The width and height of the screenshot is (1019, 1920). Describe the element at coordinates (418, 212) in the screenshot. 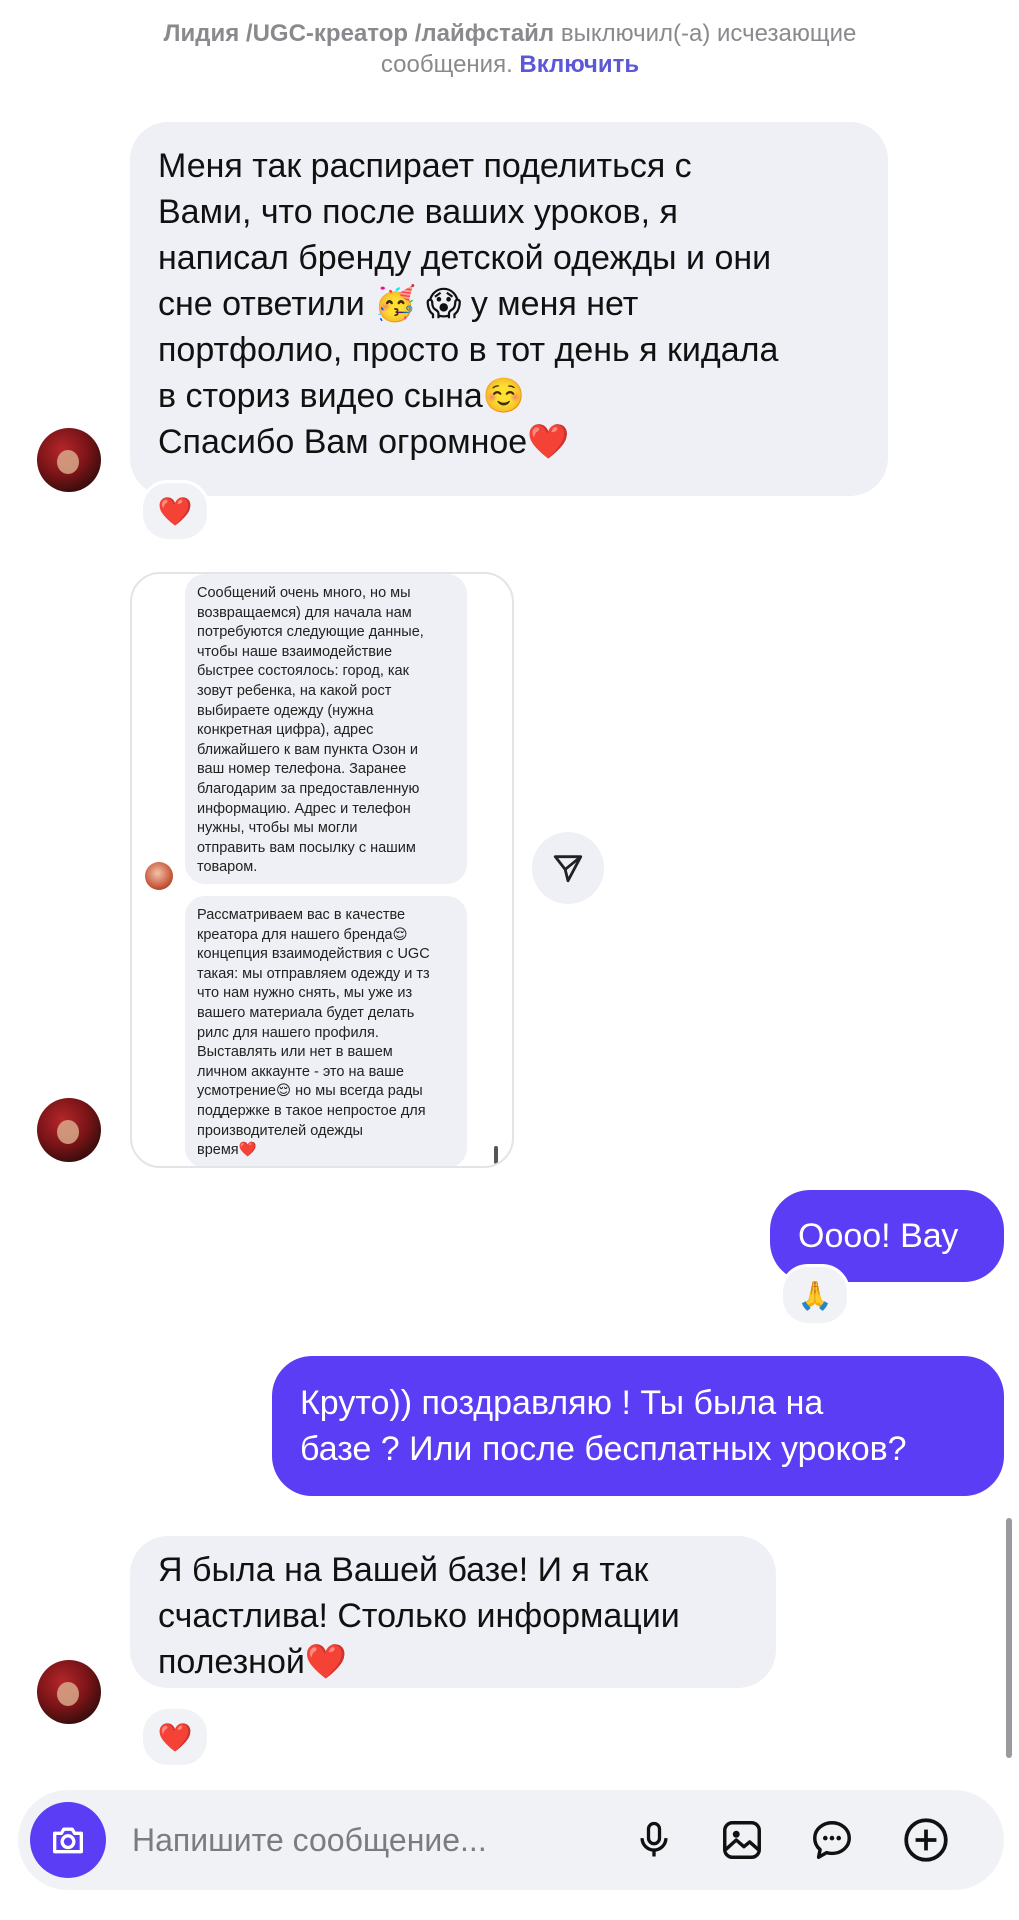

I see `message-line: Вами, что после ваших уроков, я` at that location.